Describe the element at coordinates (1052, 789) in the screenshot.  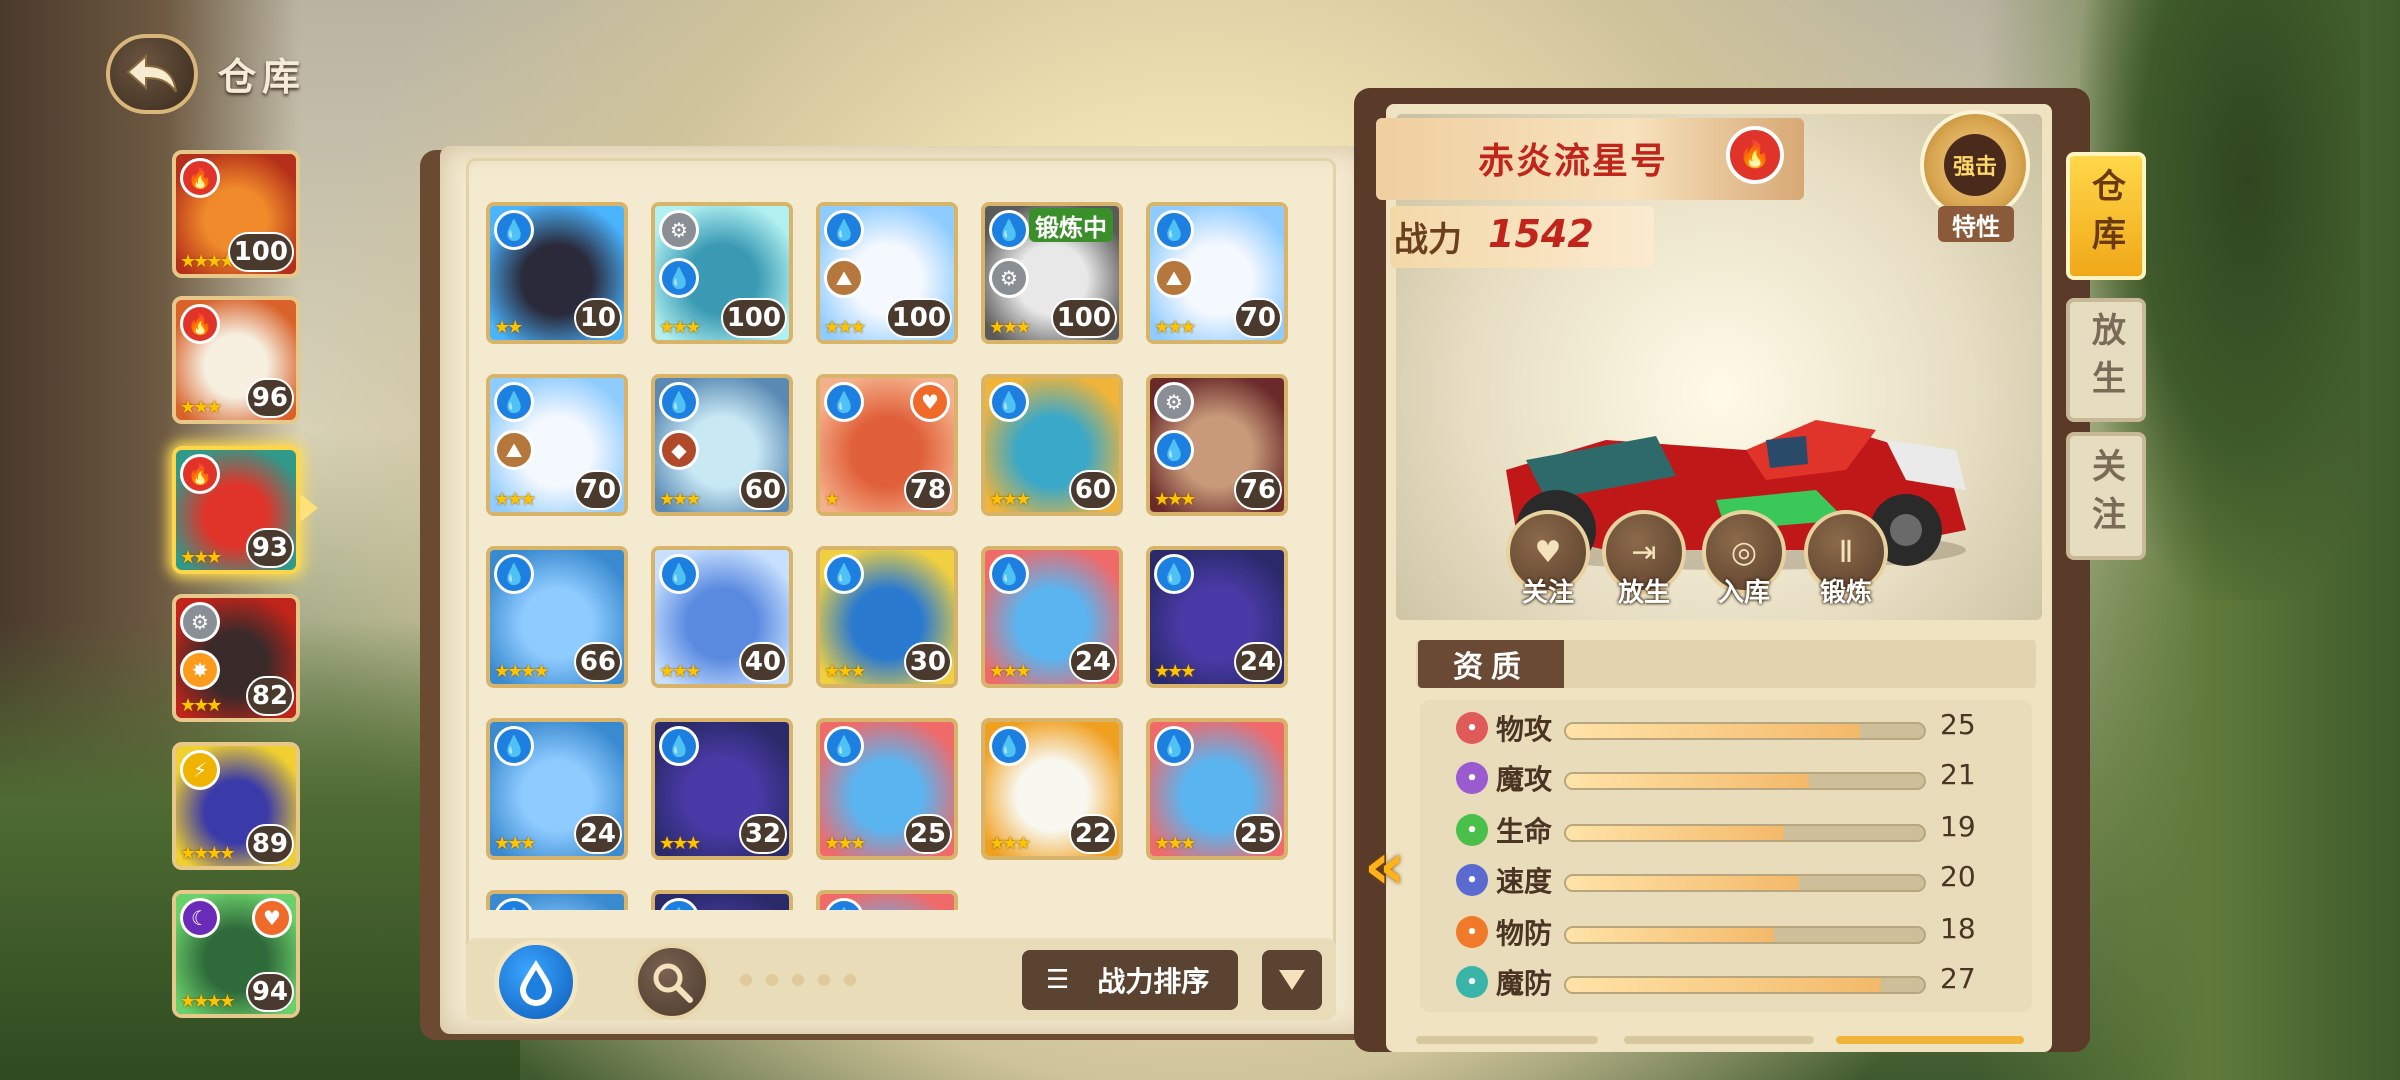
I see `storage-pet-card: 💧 ★★★ 22` at that location.